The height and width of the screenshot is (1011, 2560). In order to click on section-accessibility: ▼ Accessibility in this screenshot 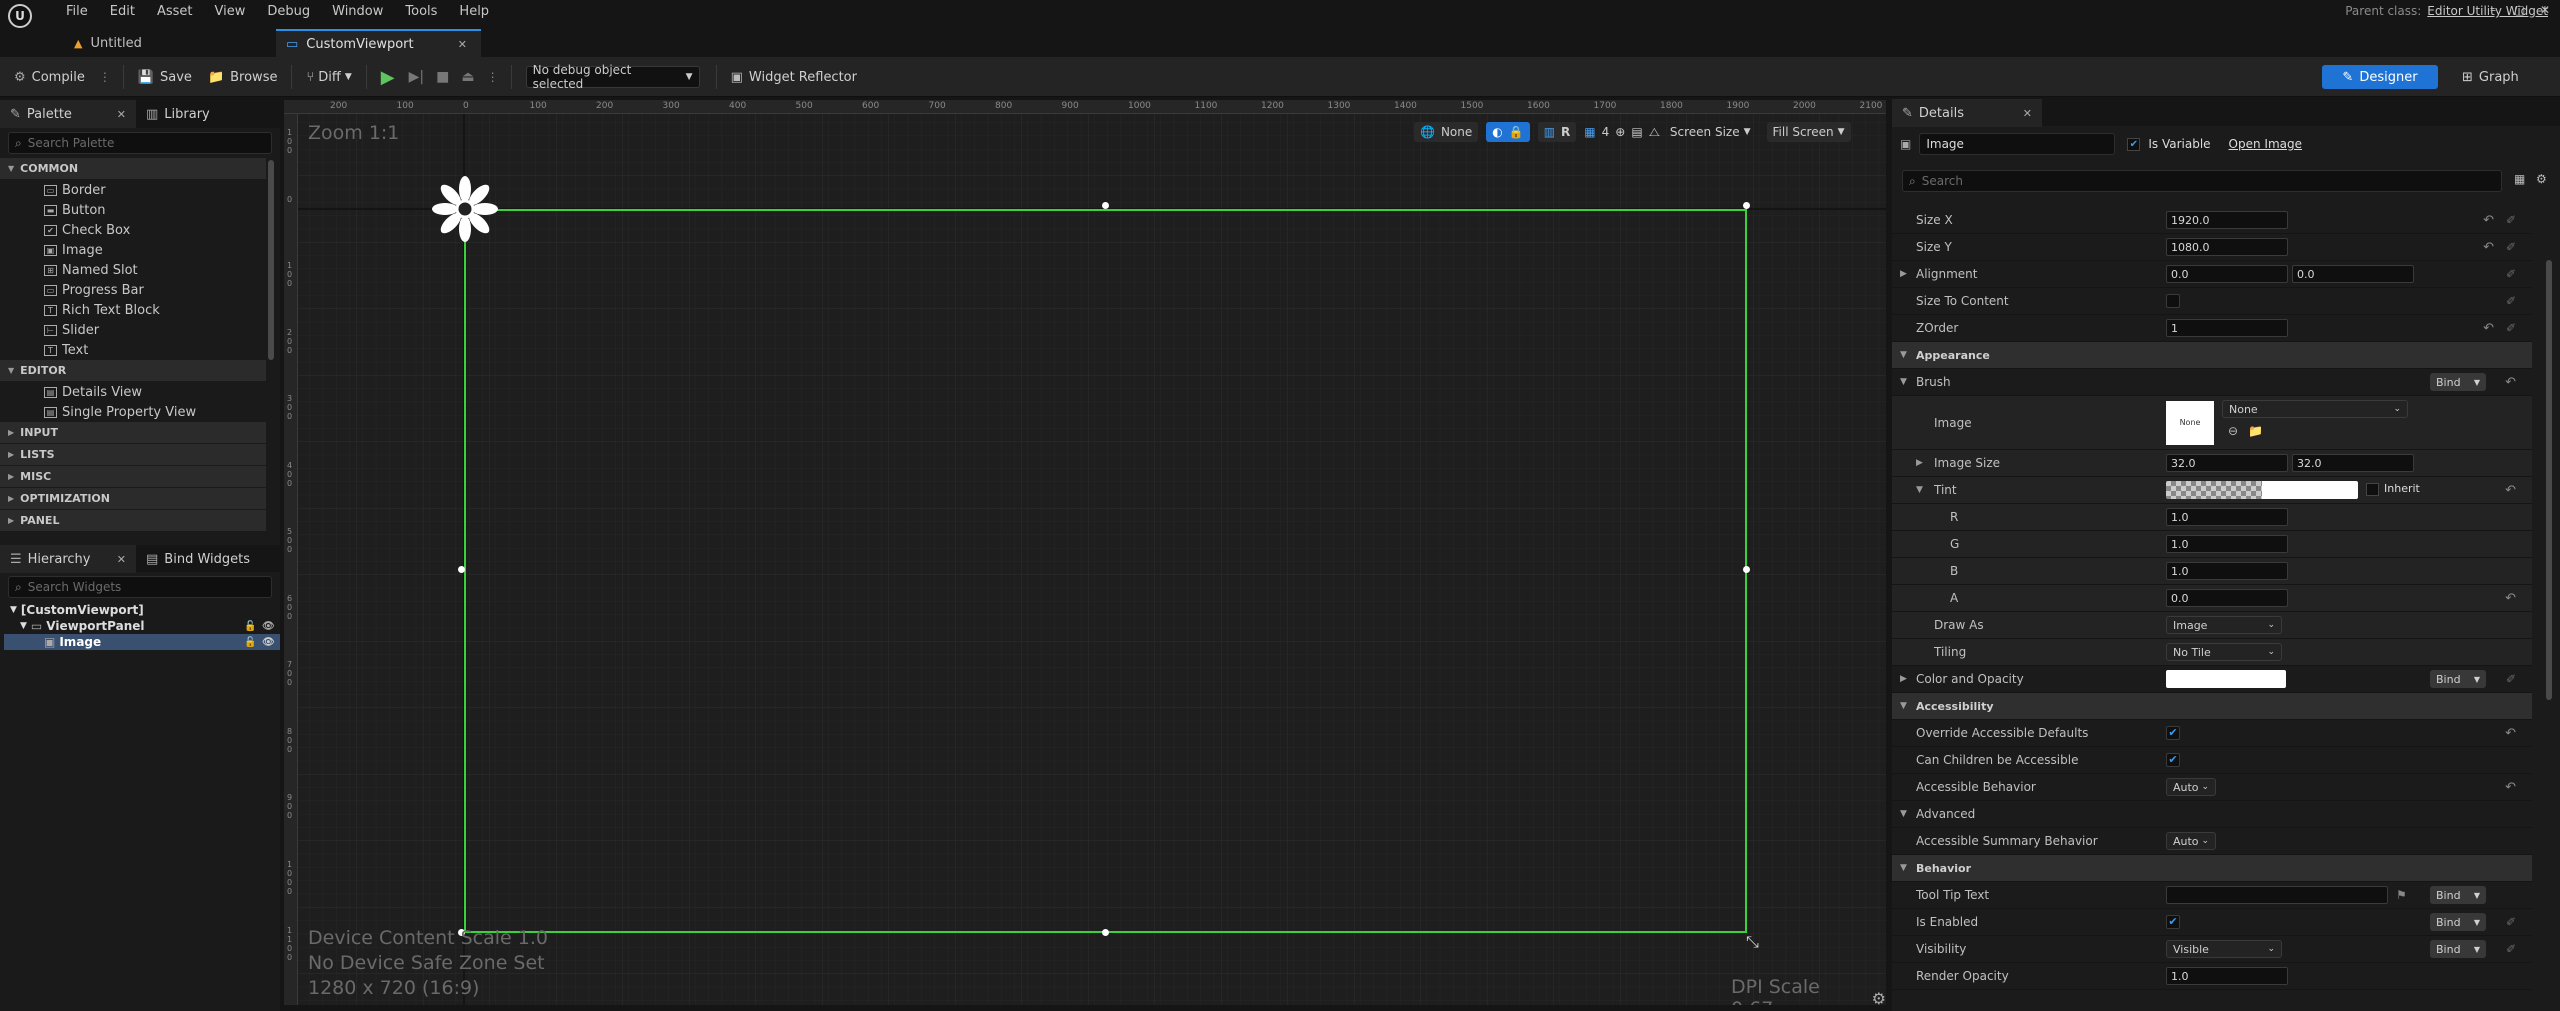, I will do `click(2212, 706)`.